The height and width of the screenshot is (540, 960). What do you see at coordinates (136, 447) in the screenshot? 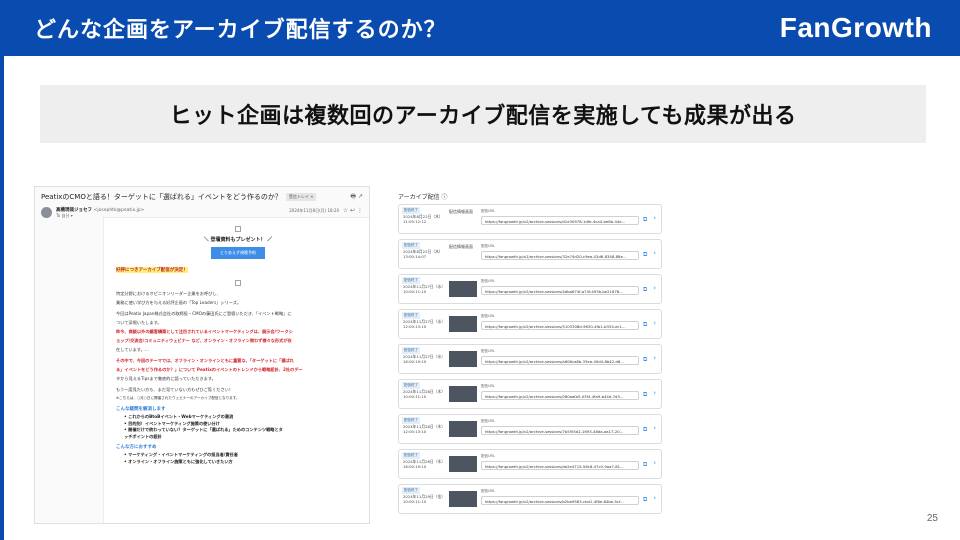
I see `section-heading: こんな方におすすめ` at bounding box center [136, 447].